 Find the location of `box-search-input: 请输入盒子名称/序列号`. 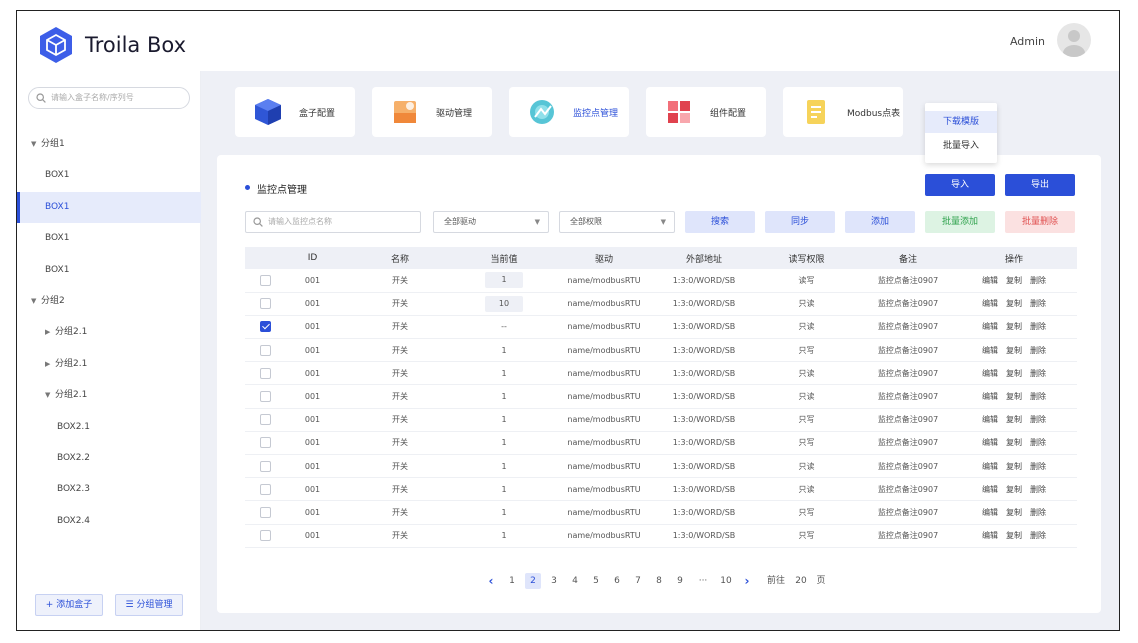

box-search-input: 请输入盒子名称/序列号 is located at coordinates (109, 98).